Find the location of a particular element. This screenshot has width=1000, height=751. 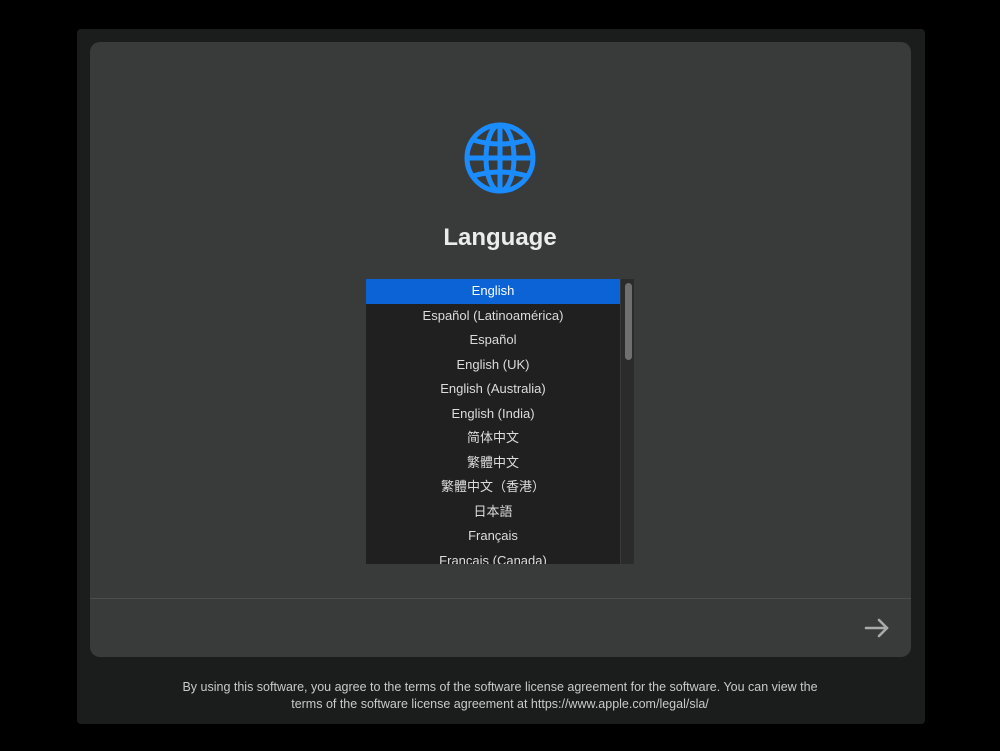

language-option: Français (Canada) is located at coordinates (493, 557).